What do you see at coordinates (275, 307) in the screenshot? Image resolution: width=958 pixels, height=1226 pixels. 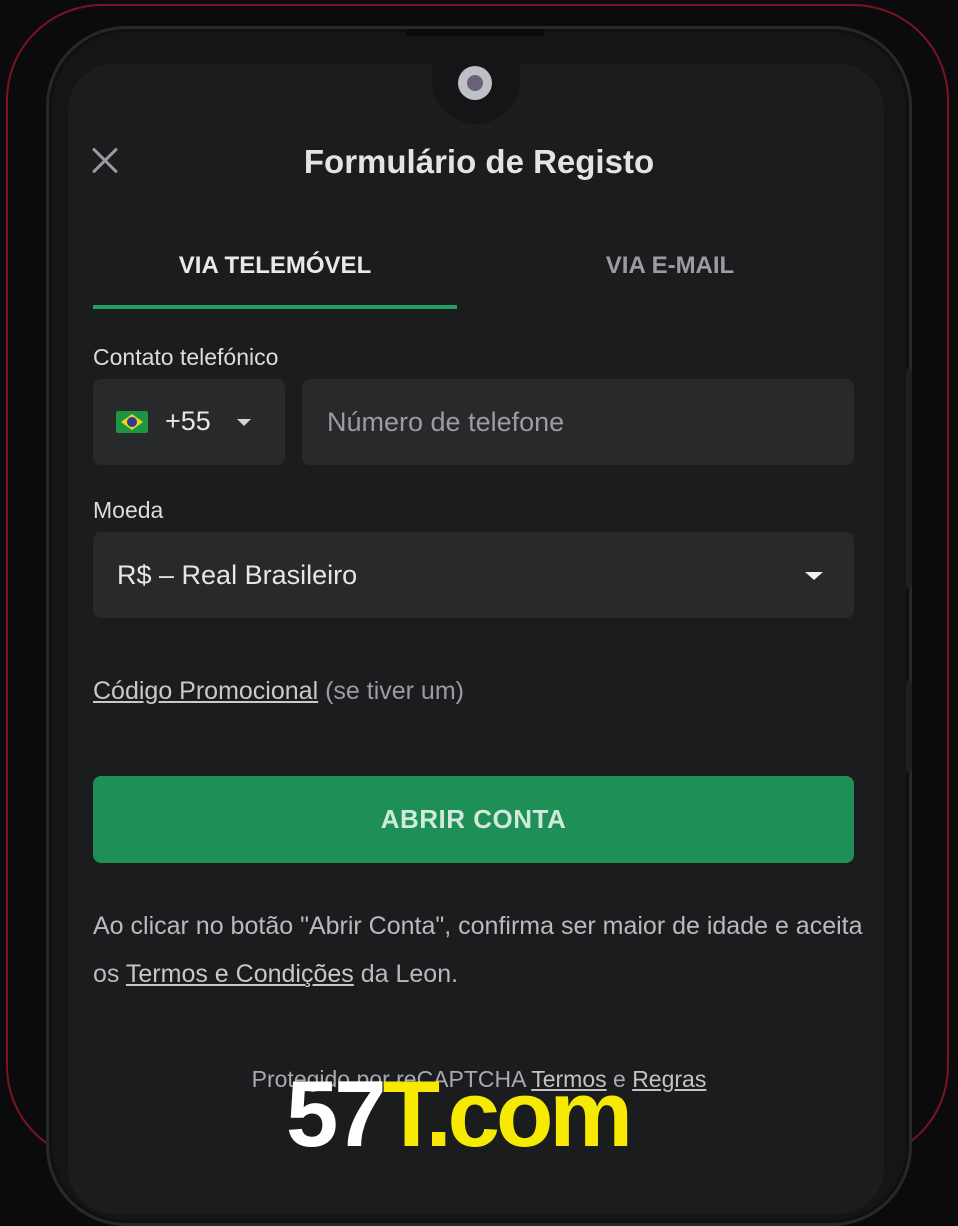 I see `active-tab-indicator` at bounding box center [275, 307].